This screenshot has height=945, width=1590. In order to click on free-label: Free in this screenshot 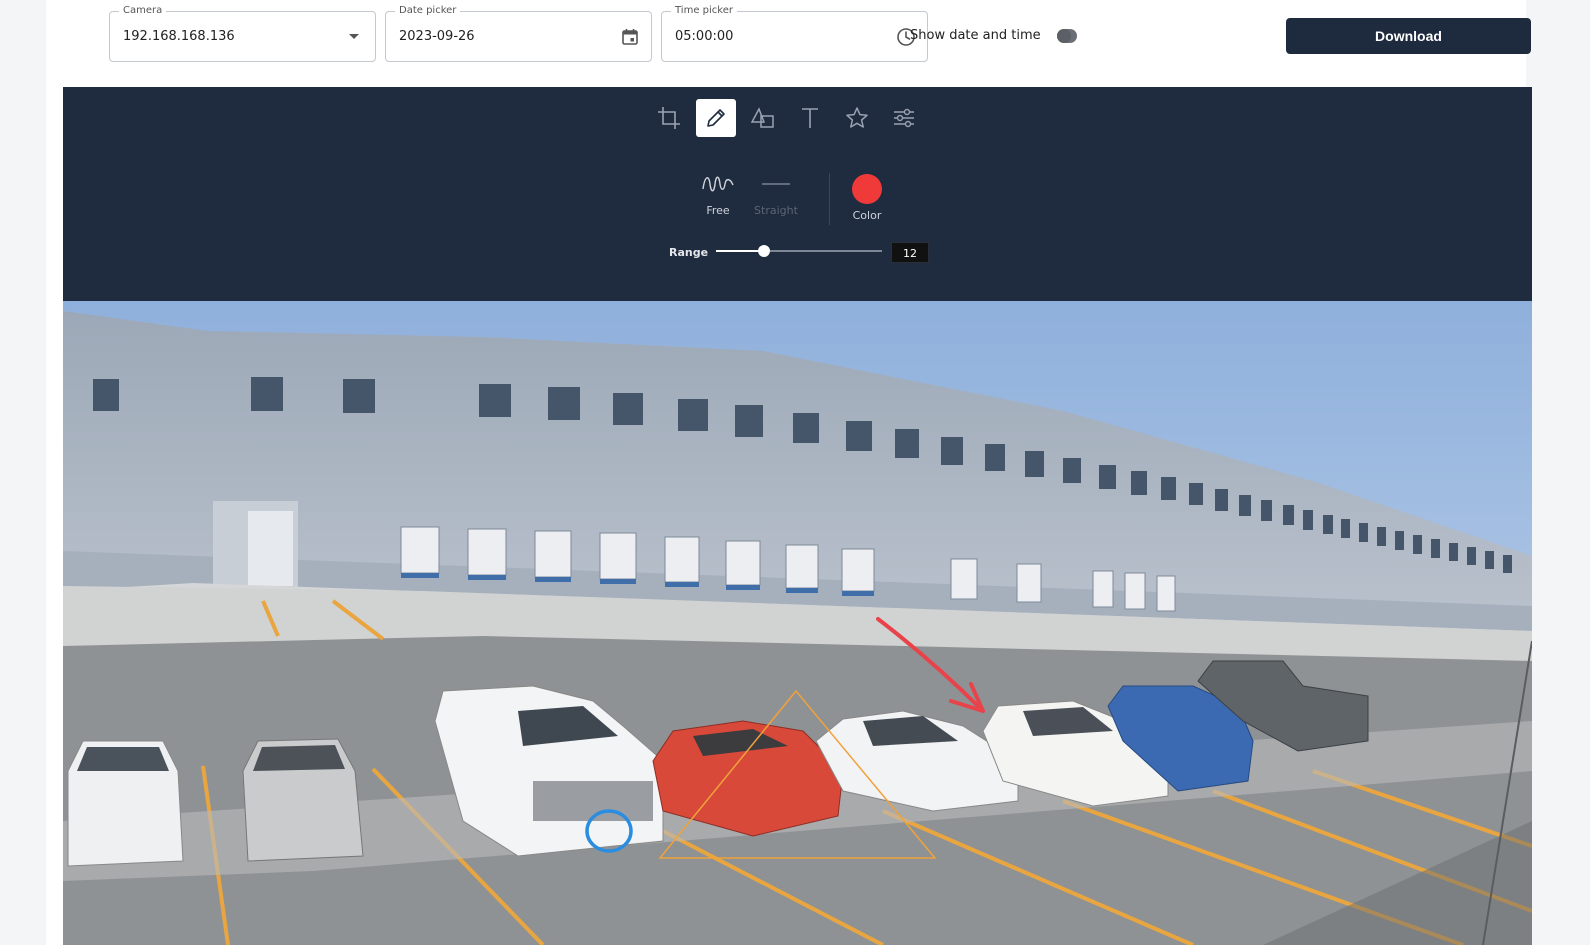, I will do `click(718, 210)`.